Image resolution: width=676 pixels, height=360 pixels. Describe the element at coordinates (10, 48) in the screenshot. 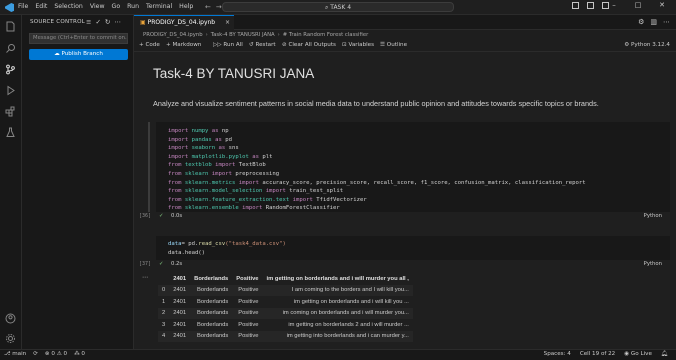

I see `search-icon` at that location.